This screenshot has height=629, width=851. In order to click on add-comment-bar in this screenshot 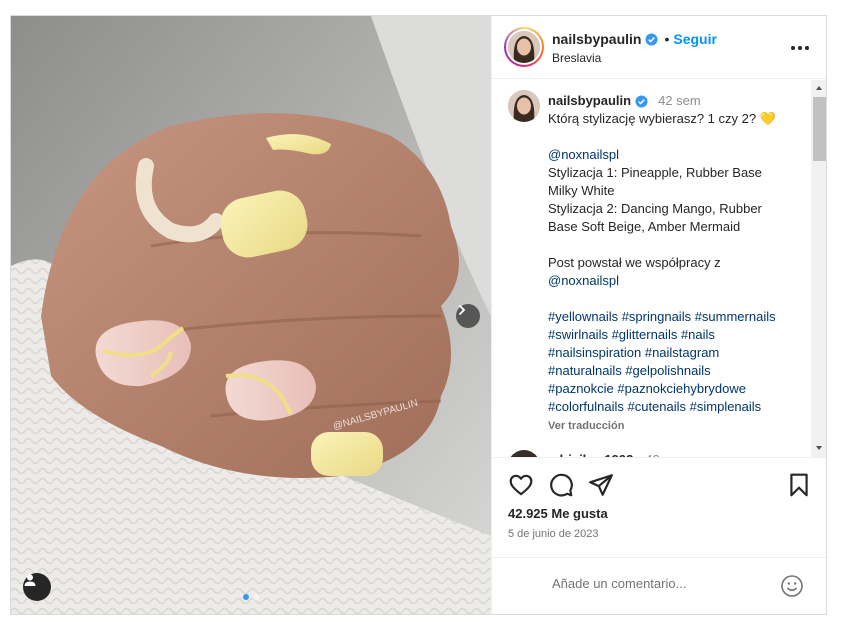, I will do `click(659, 585)`.